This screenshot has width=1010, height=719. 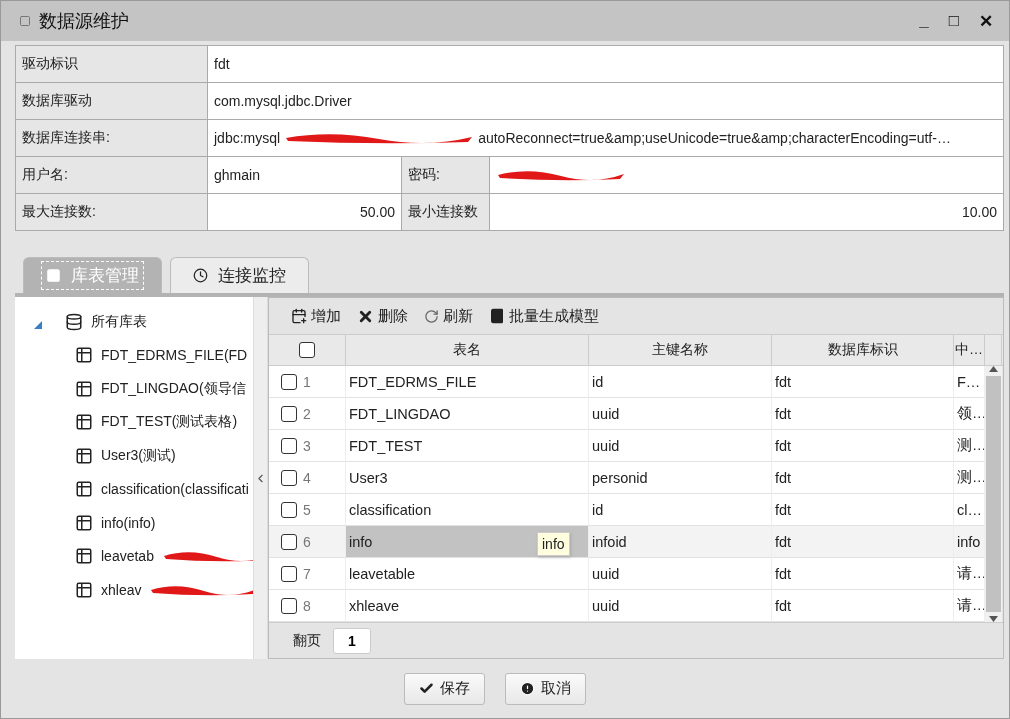 I want to click on pager-label: 翻页, so click(x=307, y=640).